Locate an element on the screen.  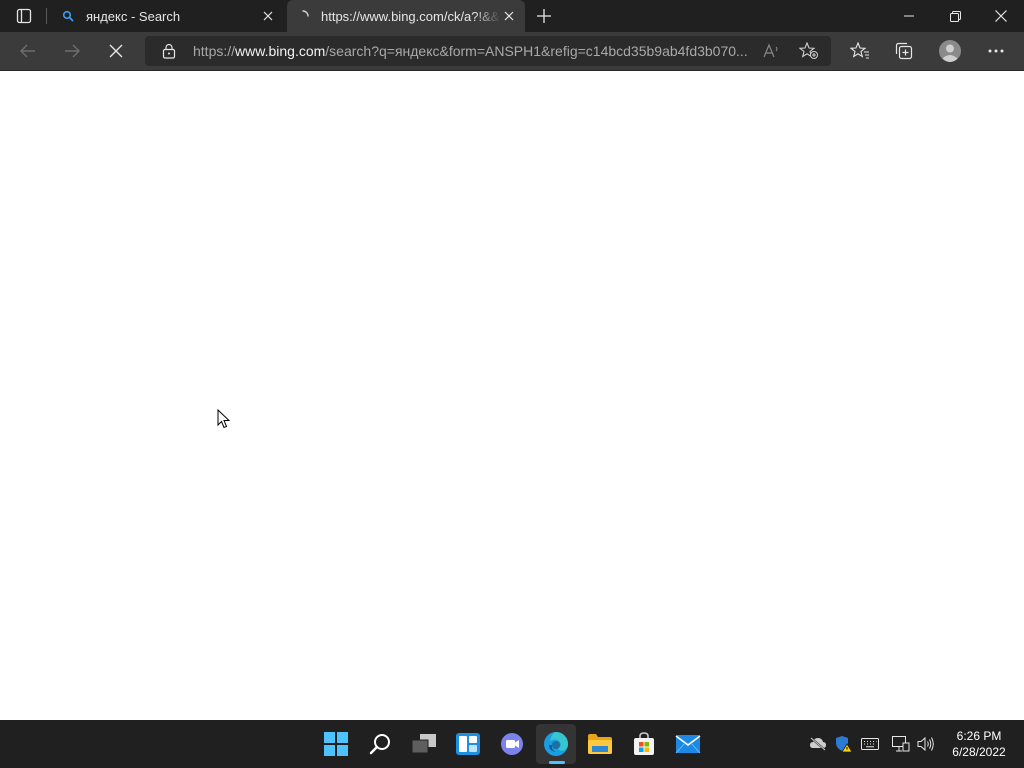
minimize-button is located at coordinates (909, 16).